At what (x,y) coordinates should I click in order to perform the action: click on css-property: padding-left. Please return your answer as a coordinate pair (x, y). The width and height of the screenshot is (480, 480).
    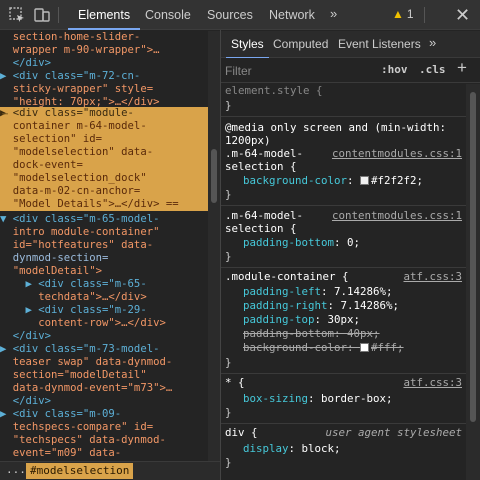
    Looking at the image, I should click on (282, 291).